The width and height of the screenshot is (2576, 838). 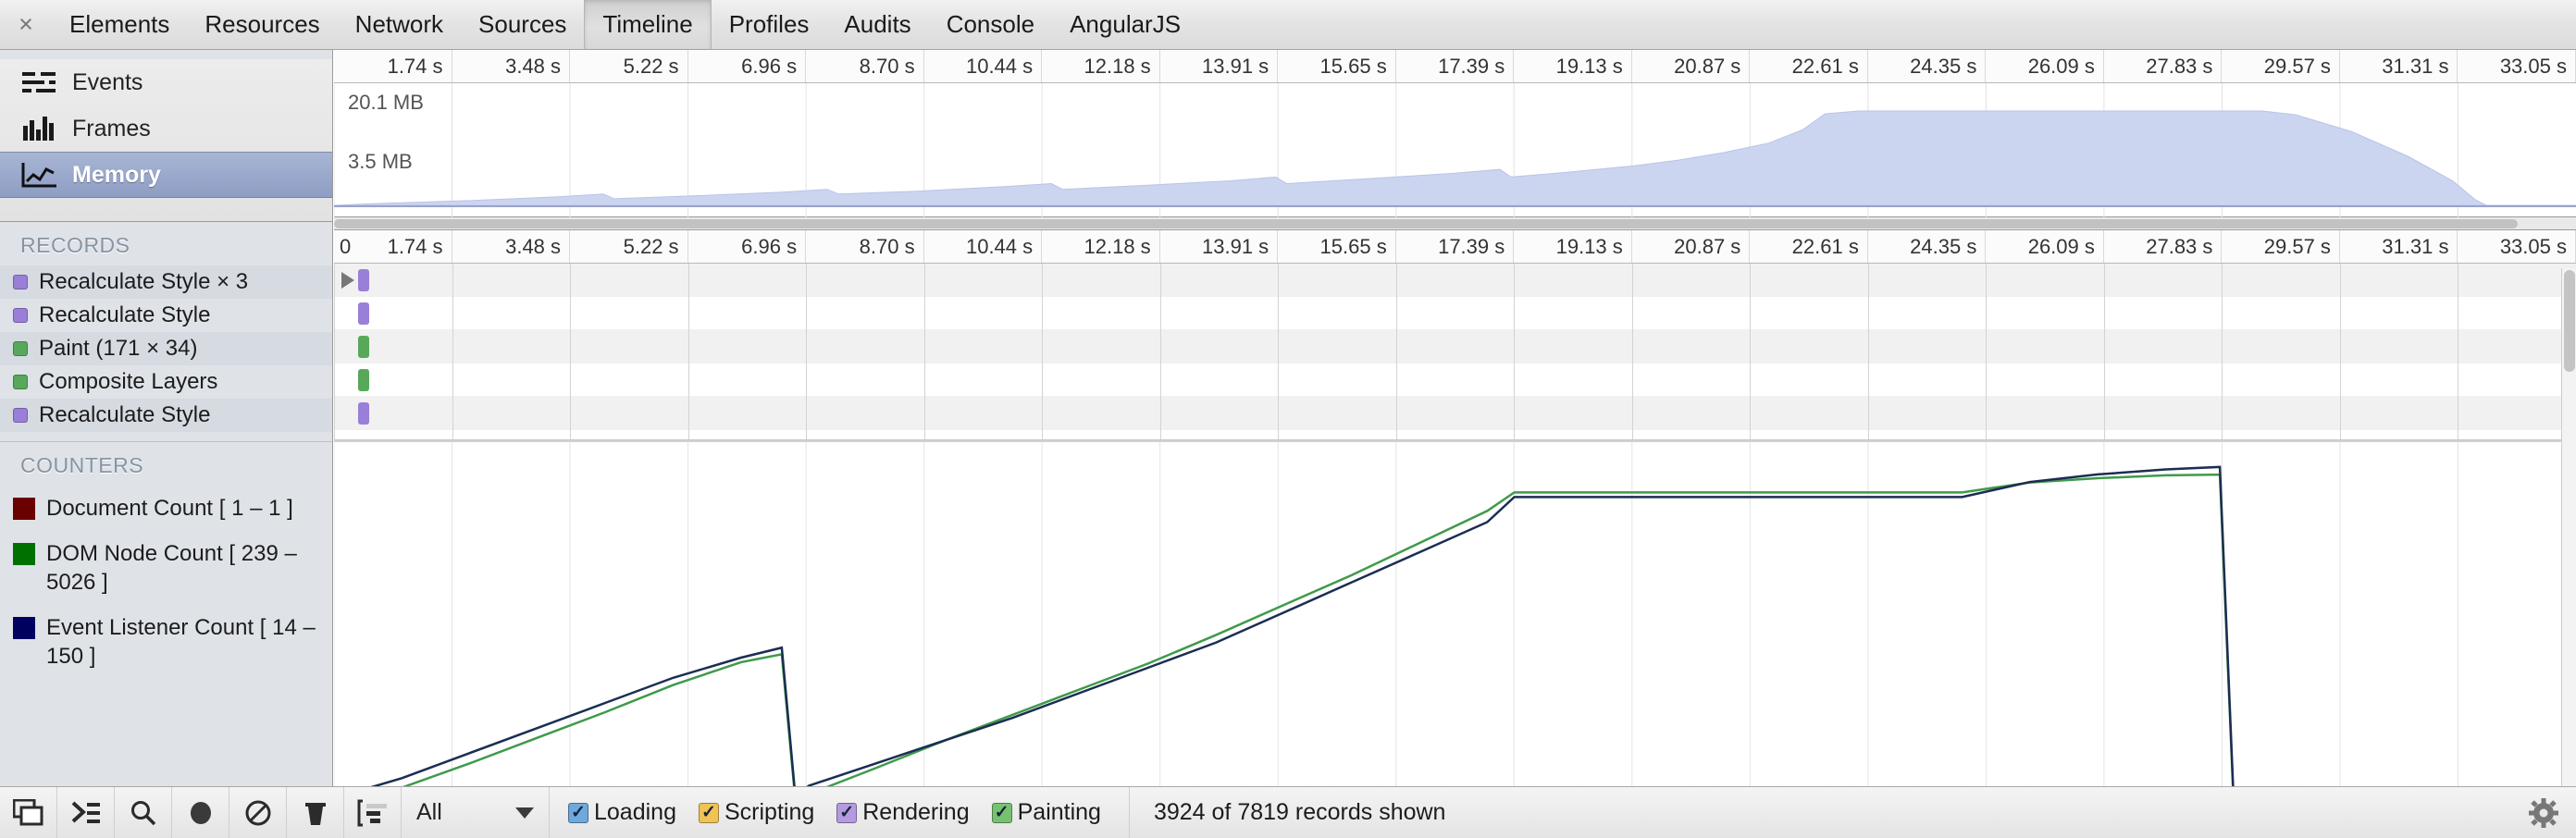 What do you see at coordinates (984, 66) in the screenshot?
I see `ruler-tick: 10.44 s` at bounding box center [984, 66].